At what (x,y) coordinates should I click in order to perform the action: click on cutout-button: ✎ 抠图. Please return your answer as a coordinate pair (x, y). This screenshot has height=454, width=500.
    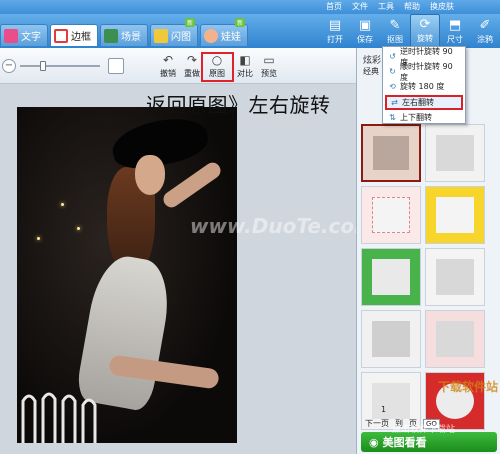
    Looking at the image, I should click on (395, 31).